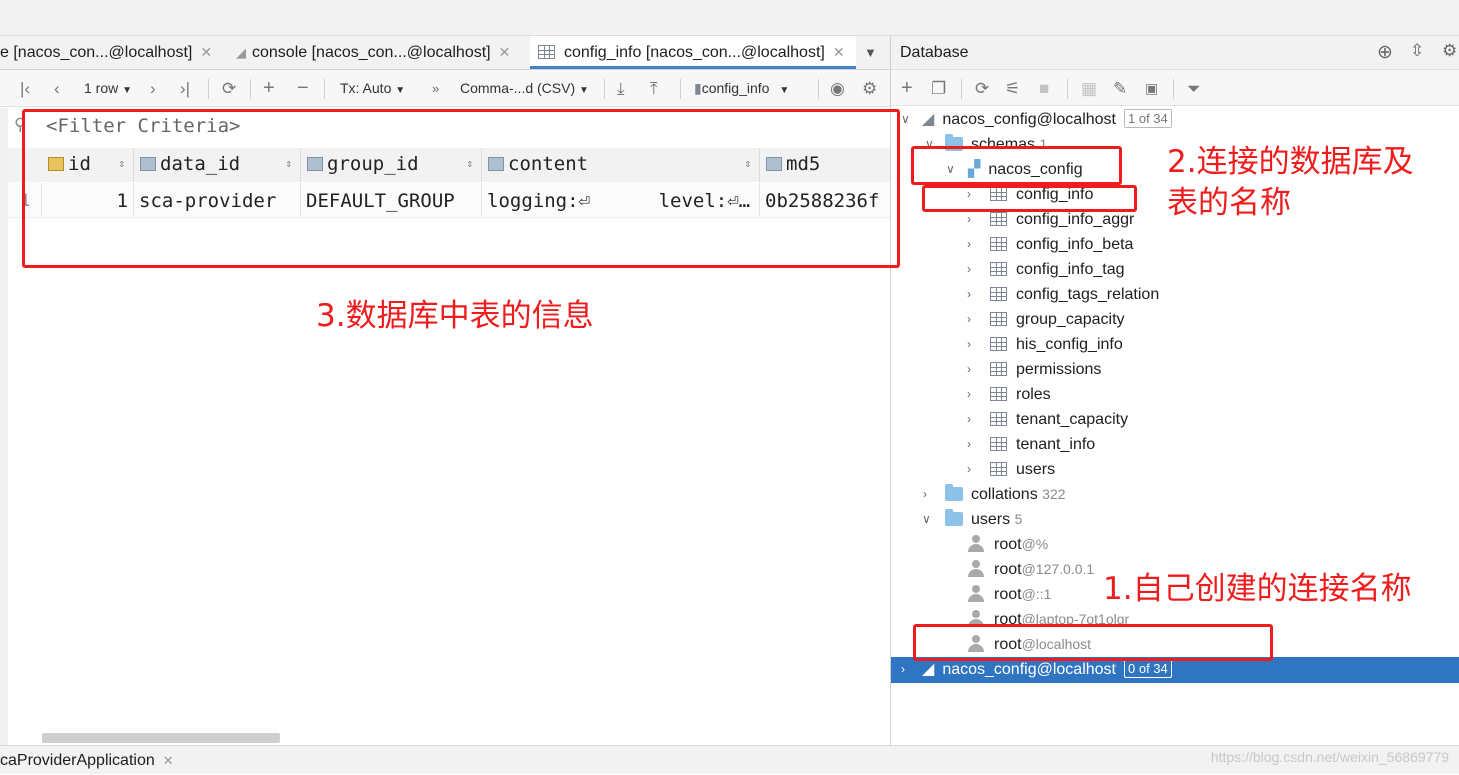 This screenshot has height=775, width=1459. What do you see at coordinates (185, 88) in the screenshot?
I see `last-page-icon: ›|` at bounding box center [185, 88].